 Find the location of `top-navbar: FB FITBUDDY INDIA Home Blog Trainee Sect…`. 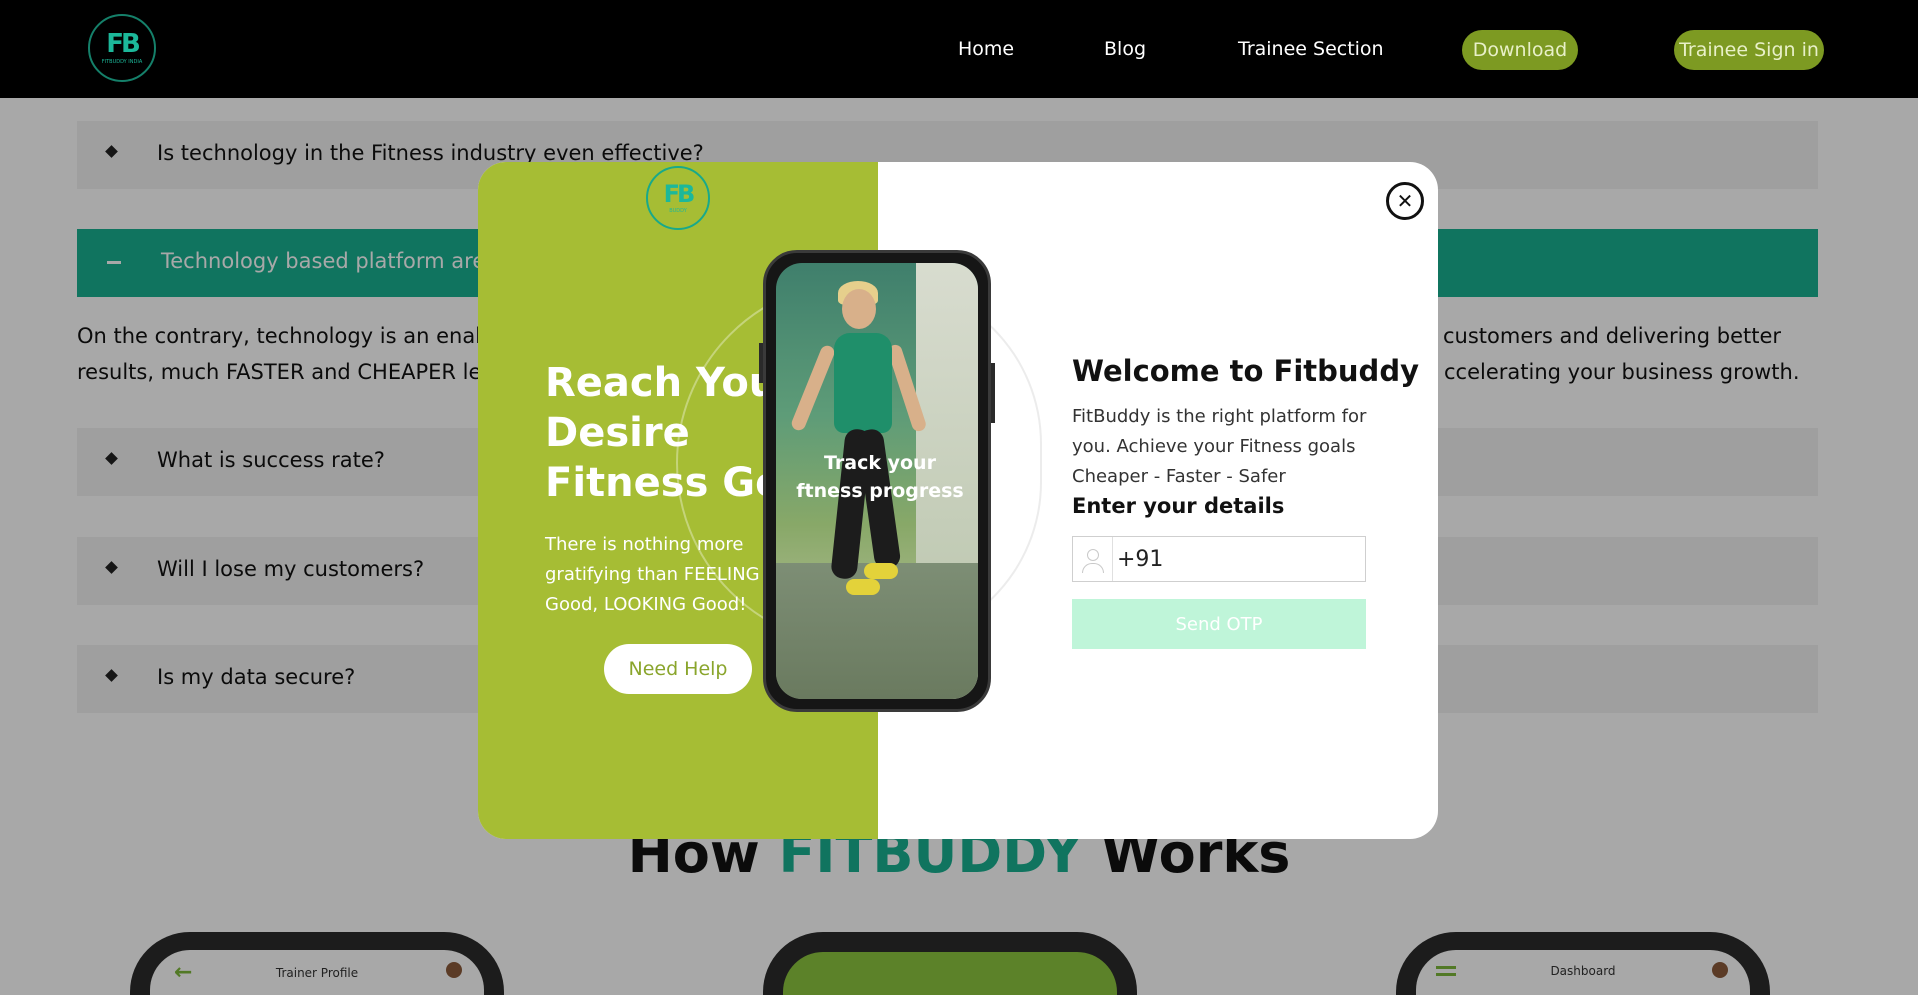

top-navbar: FB FITBUDDY INDIA Home Blog Trainee Sect… is located at coordinates (959, 49).